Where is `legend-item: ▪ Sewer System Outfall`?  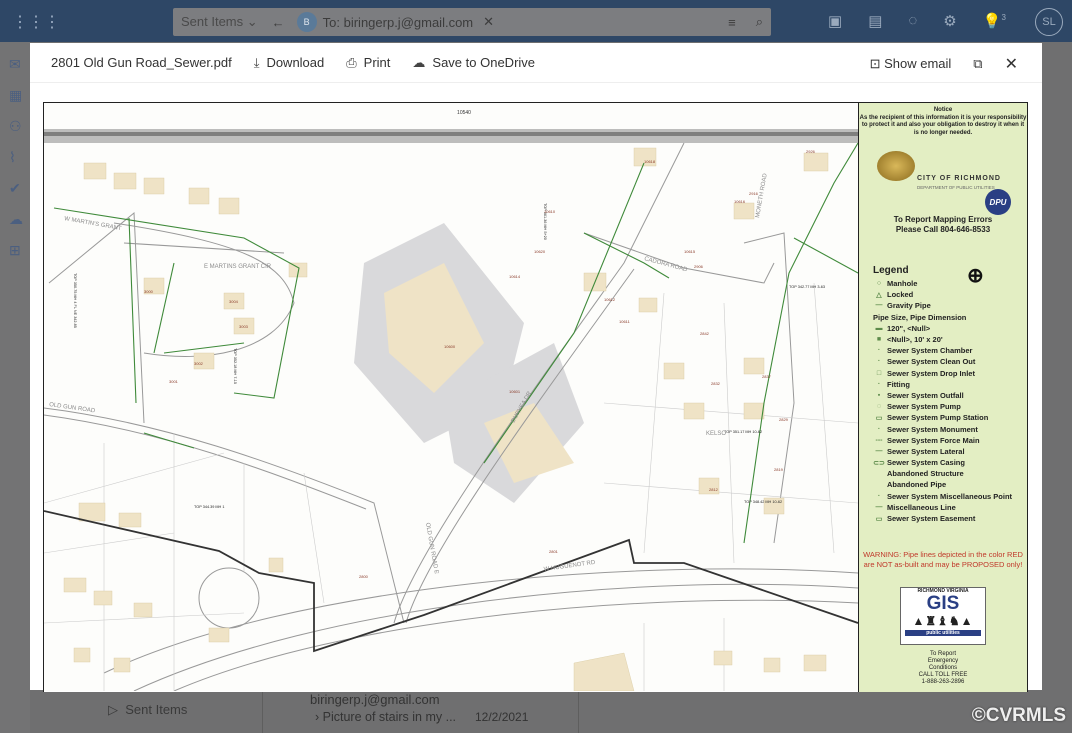
legend-item: ▪ Sewer System Outfall is located at coordinates (943, 395).